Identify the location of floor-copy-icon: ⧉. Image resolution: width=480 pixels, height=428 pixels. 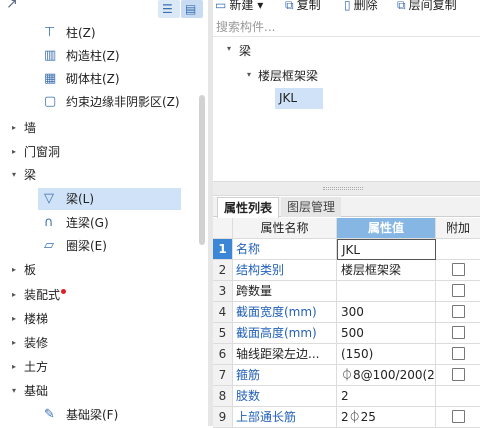
(401, 6).